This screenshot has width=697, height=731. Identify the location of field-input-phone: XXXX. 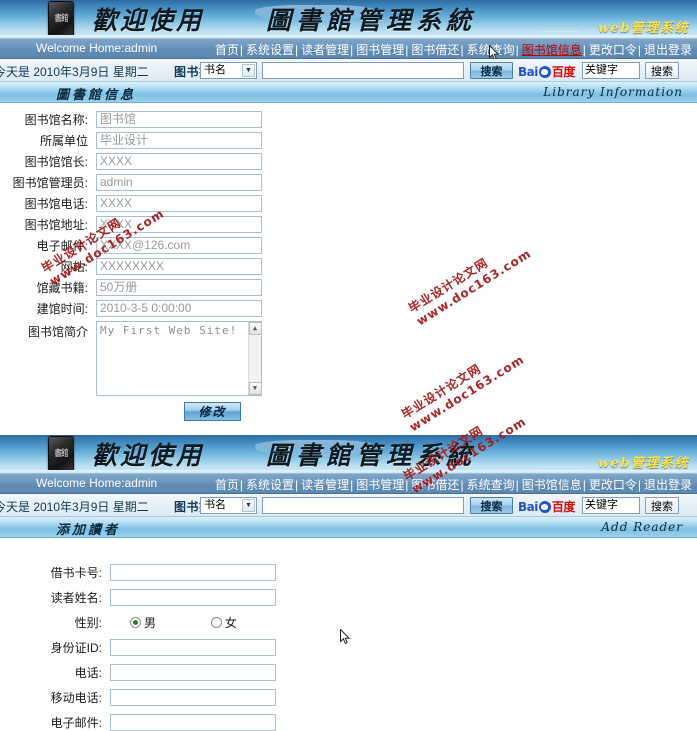
(179, 203).